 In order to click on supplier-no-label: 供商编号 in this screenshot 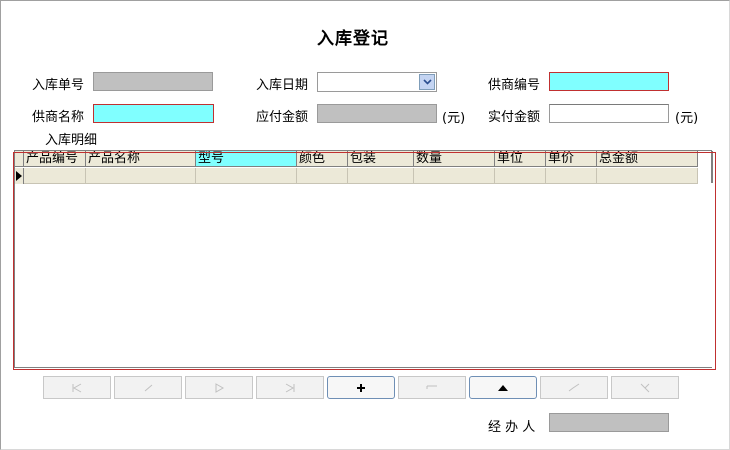, I will do `click(514, 85)`.